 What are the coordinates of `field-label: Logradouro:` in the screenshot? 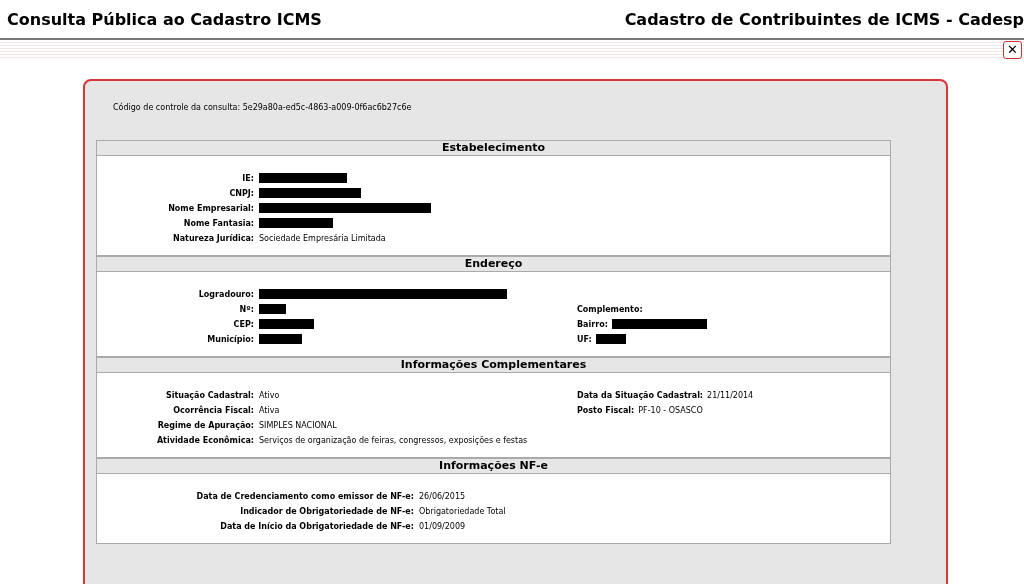 It's located at (225, 295).